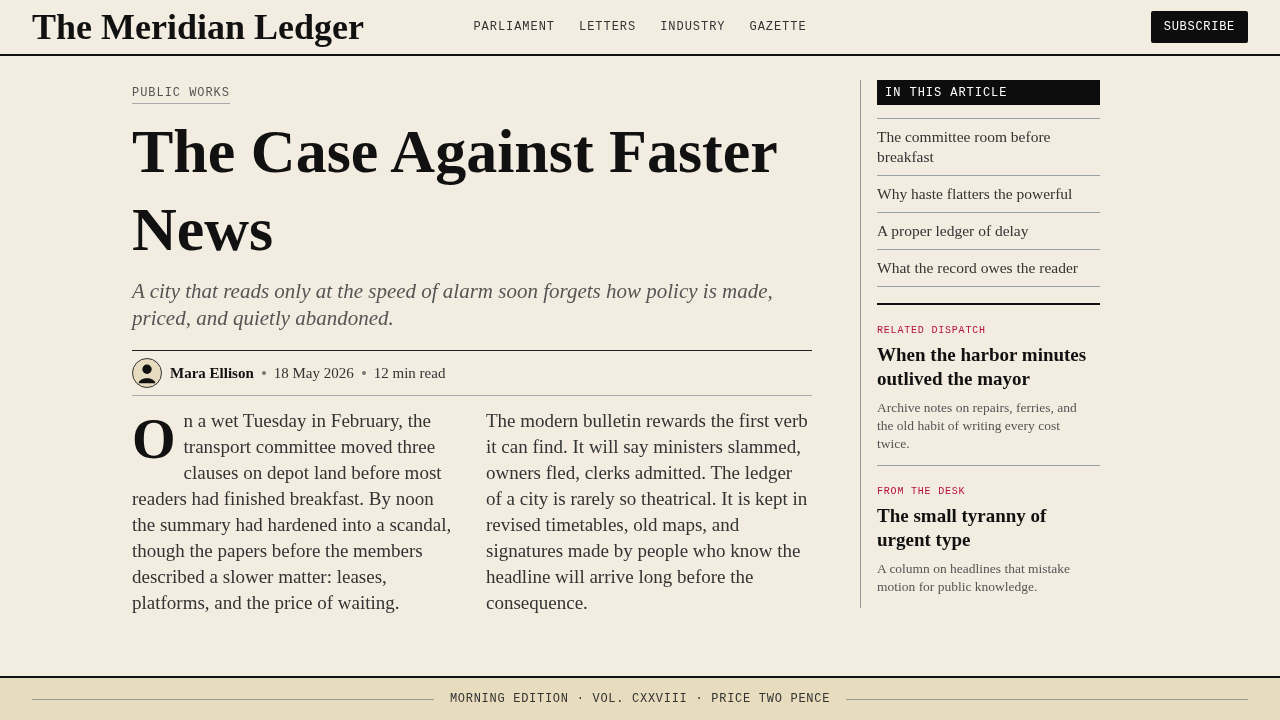 This screenshot has height=720, width=1280. What do you see at coordinates (922, 492) in the screenshot?
I see `kicker-label: FROM THE DESK` at bounding box center [922, 492].